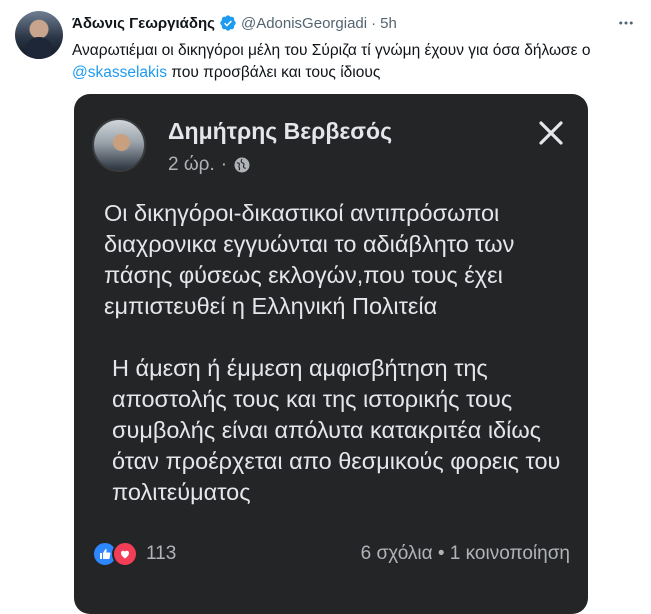 This screenshot has height=614, width=651. What do you see at coordinates (304, 23) in the screenshot?
I see `author-handle: @AdonisGeorgiadi` at bounding box center [304, 23].